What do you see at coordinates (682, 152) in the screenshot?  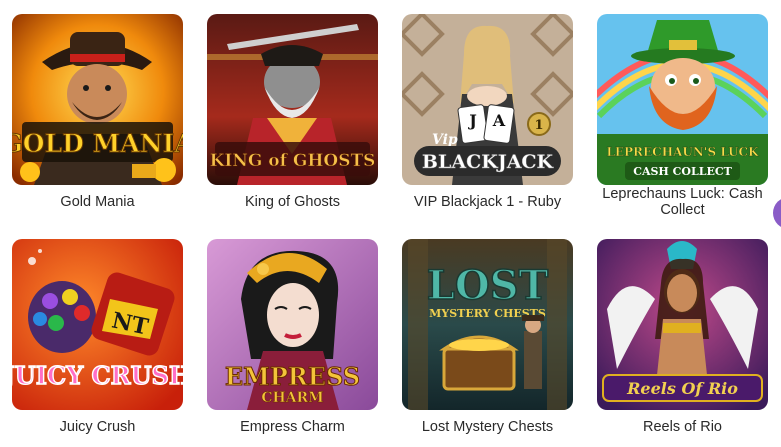 I see `leprechauns-luck-logo-text: LEPRECHAUN'S LUCK` at bounding box center [682, 152].